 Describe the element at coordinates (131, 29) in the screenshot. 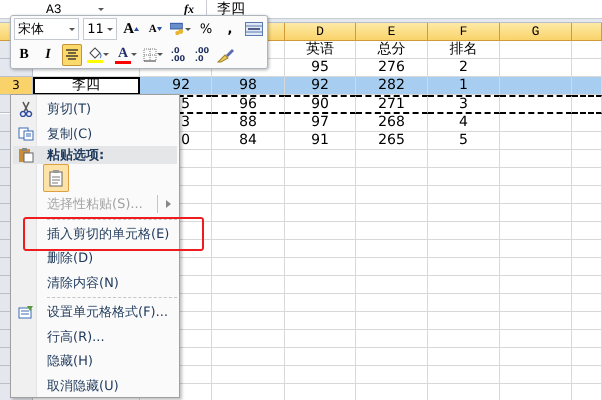

I see `grow-font-button: A` at that location.